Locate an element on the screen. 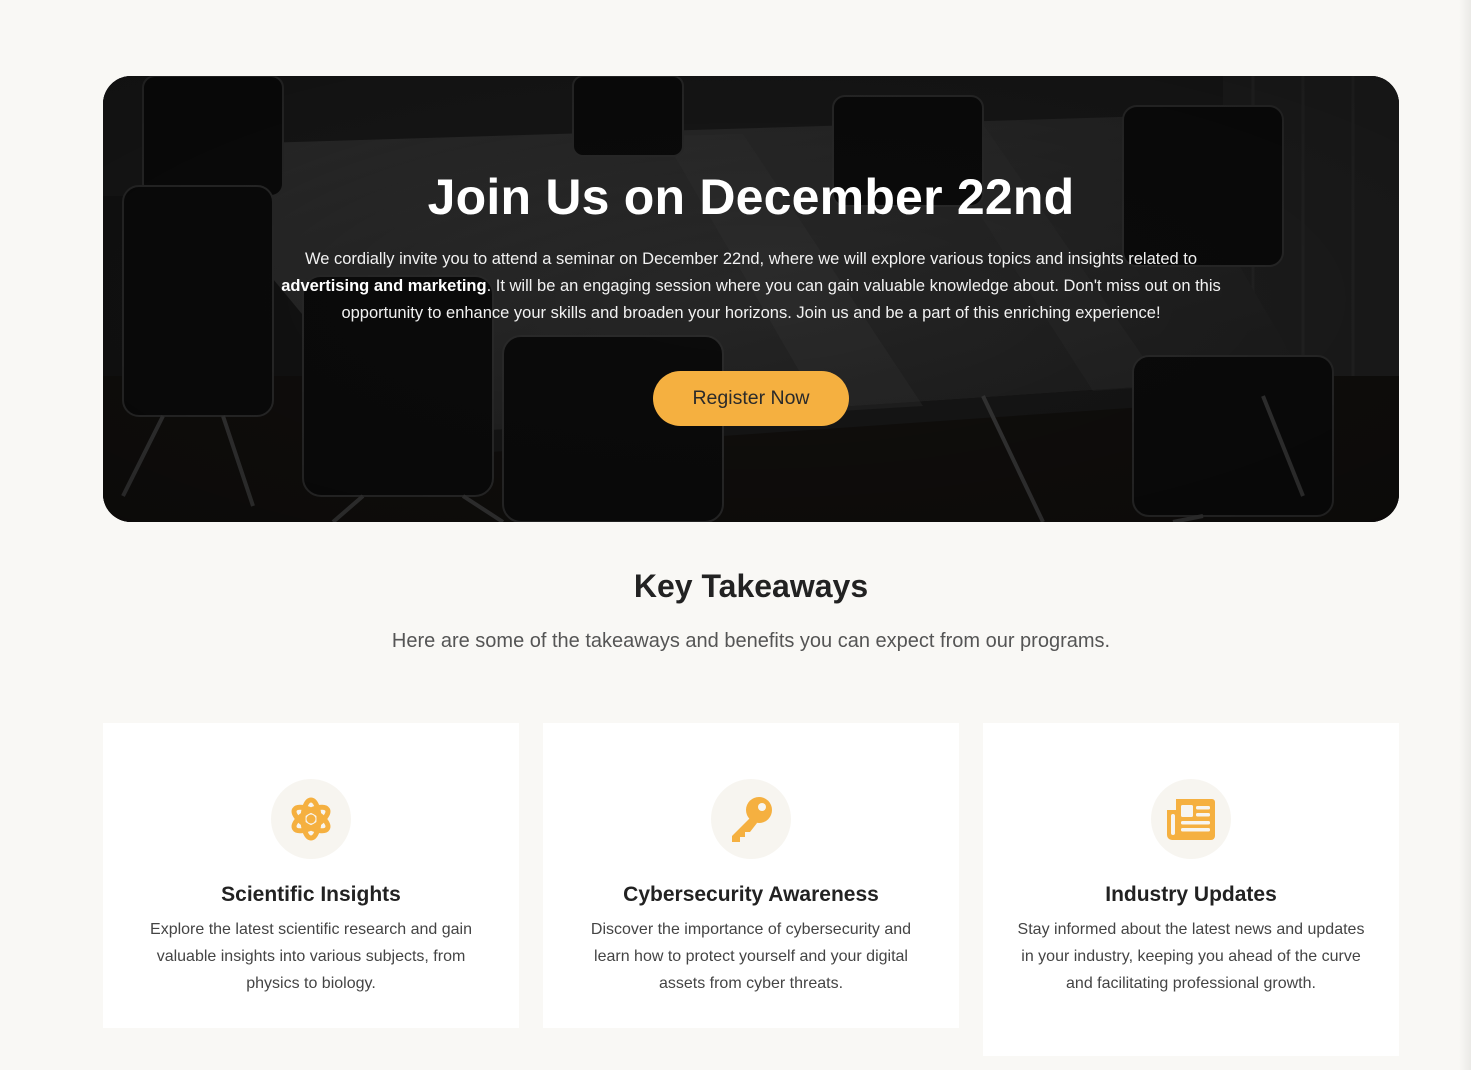  scroll-edge is located at coordinates (1465, 535).